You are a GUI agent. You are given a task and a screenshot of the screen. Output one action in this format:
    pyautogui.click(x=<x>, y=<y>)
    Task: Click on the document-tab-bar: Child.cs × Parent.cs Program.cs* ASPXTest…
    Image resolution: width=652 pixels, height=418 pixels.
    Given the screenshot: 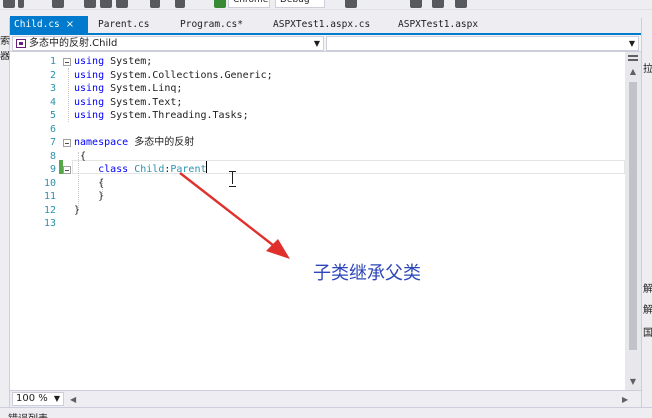 What is the action you would take?
    pyautogui.click(x=325, y=25)
    